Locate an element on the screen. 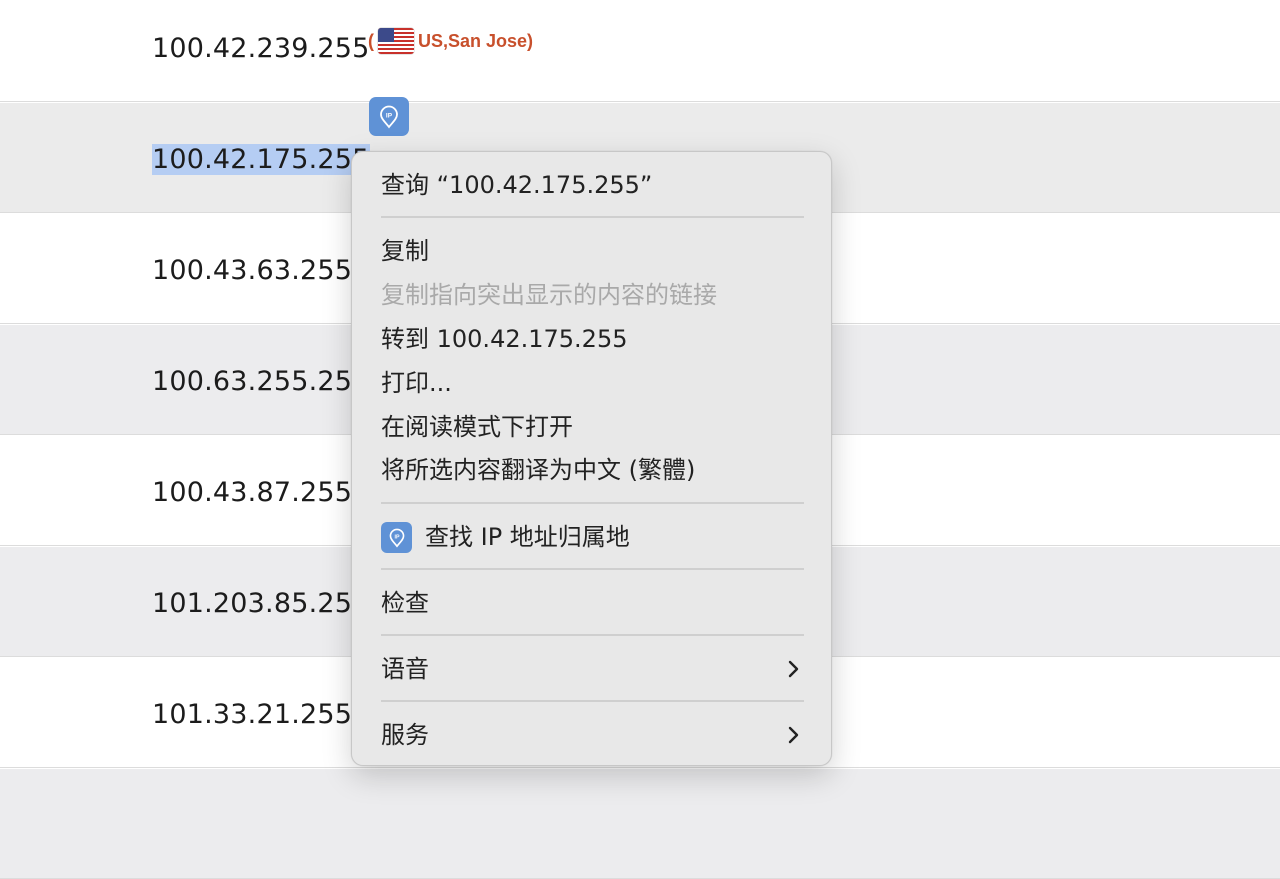  menu-item-speech: 语音 is located at coordinates (405, 669).